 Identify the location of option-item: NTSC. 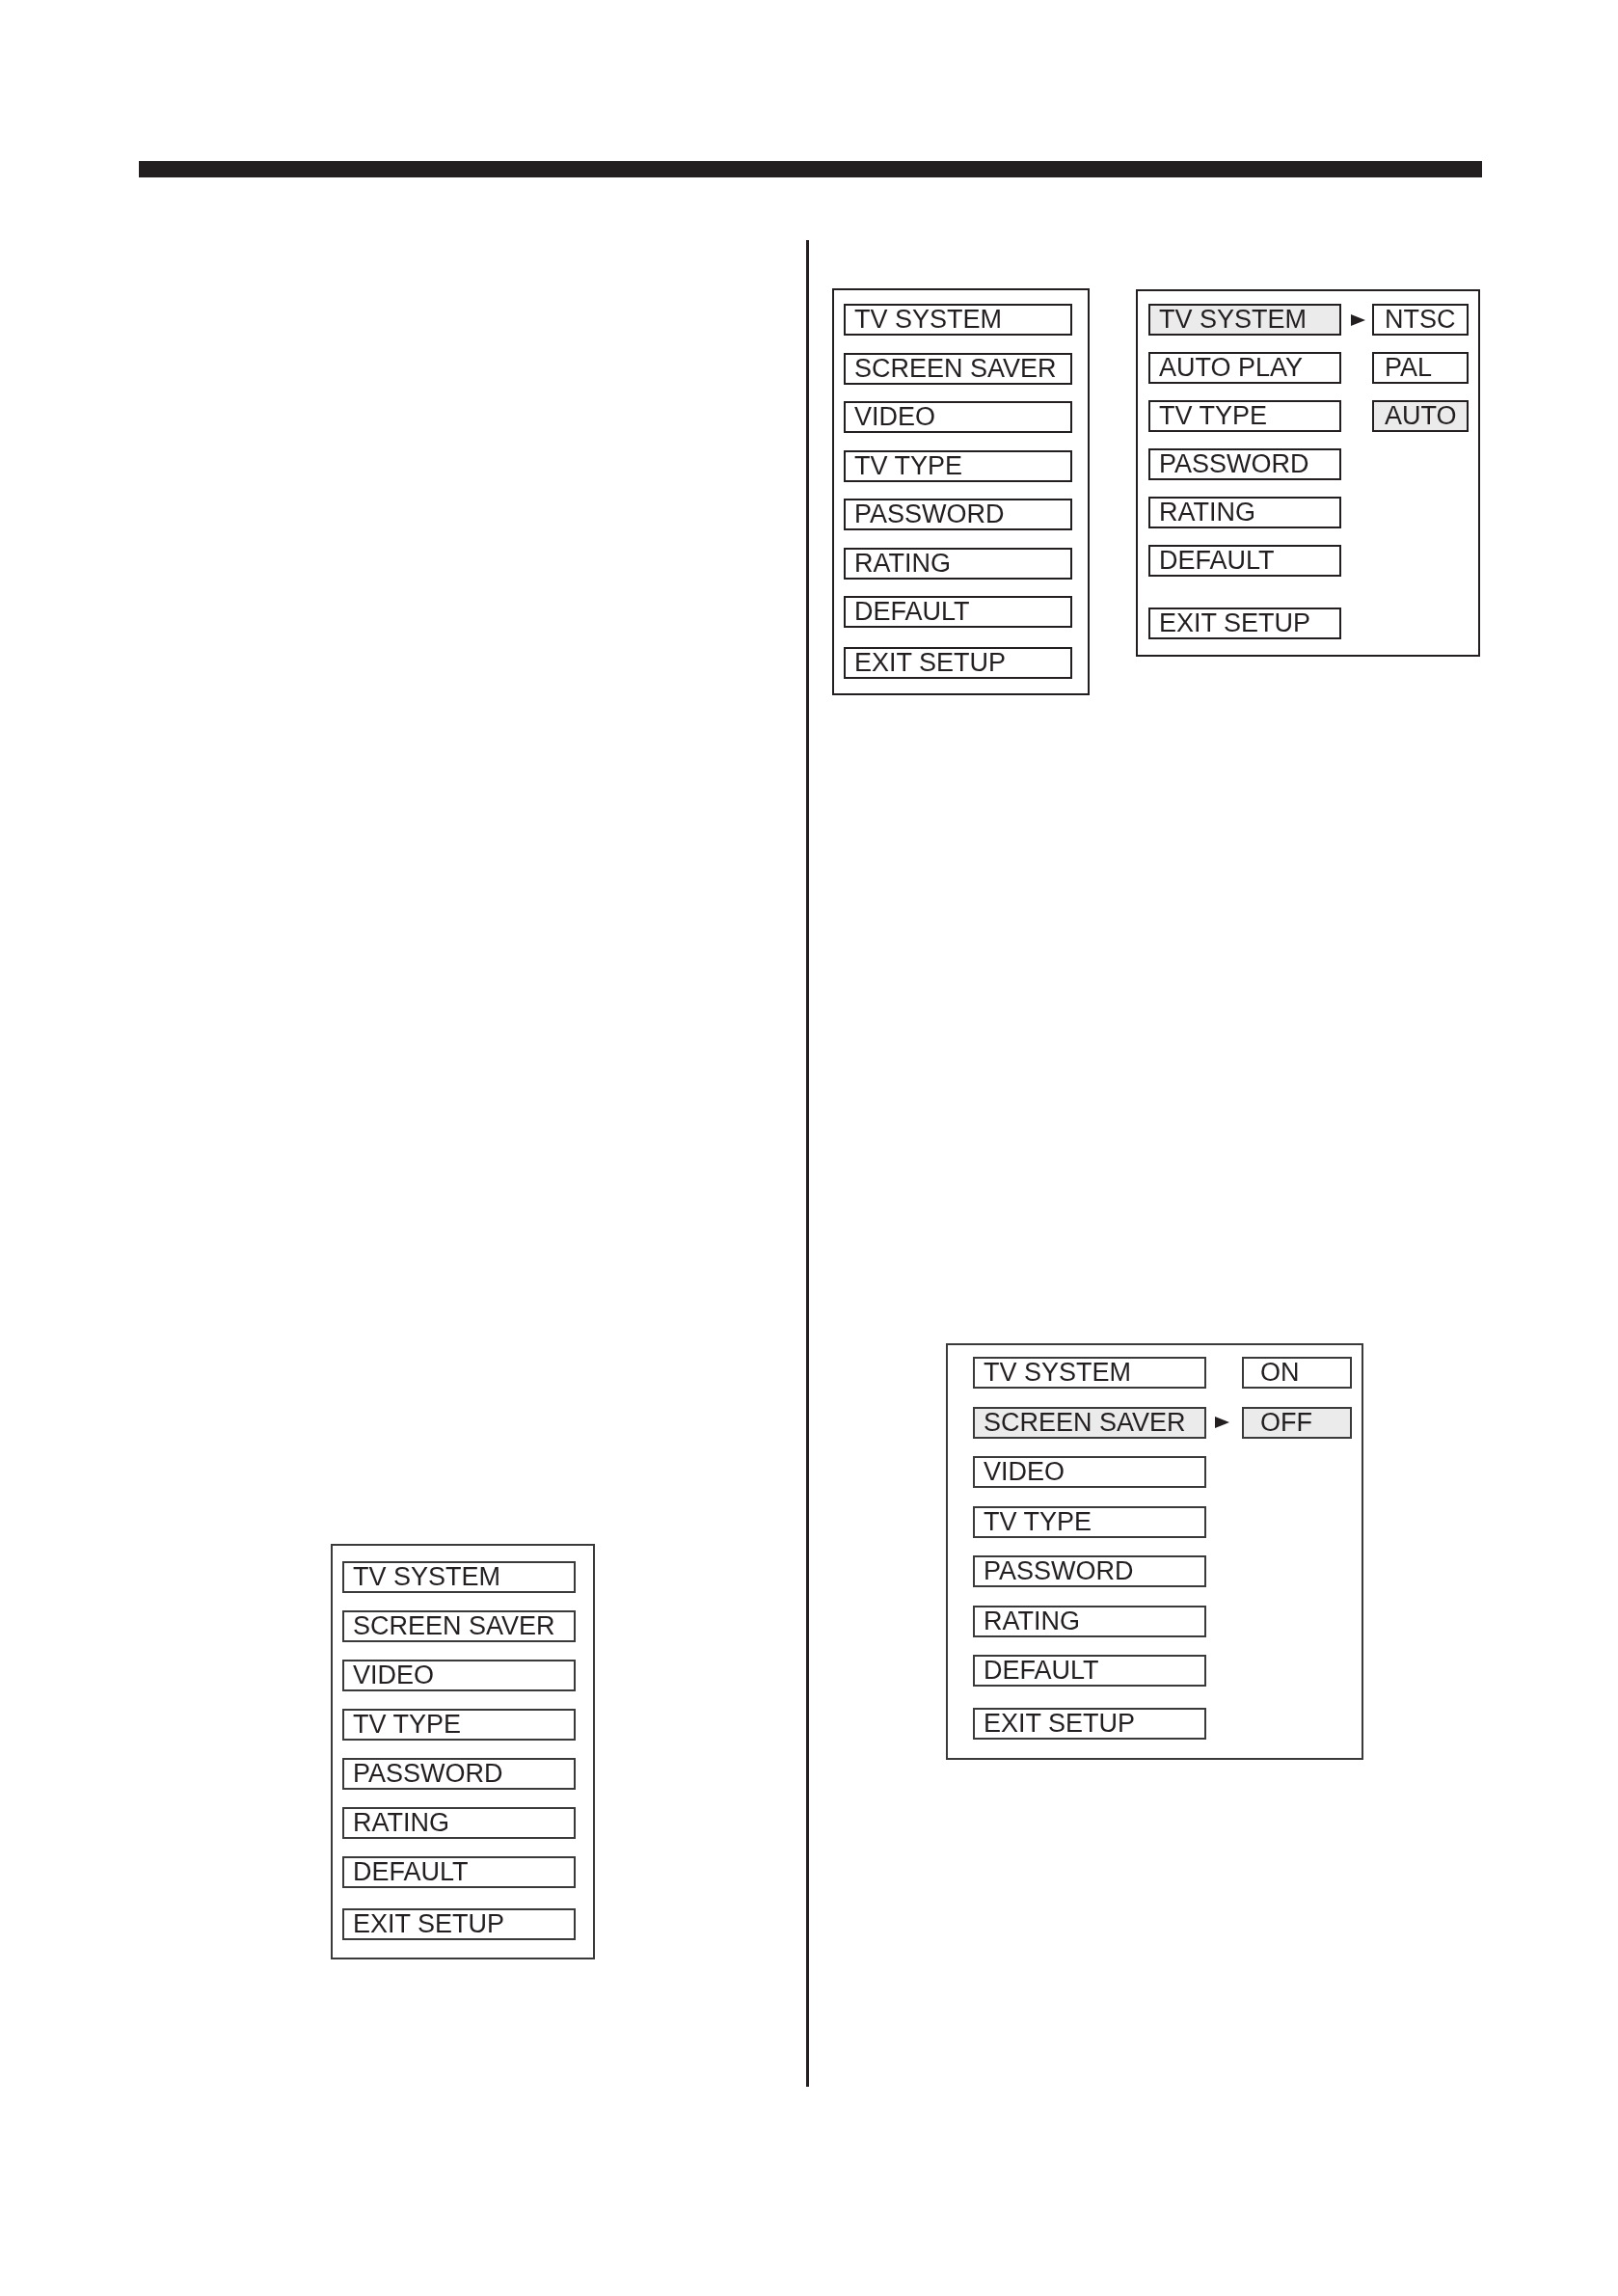
(1421, 320).